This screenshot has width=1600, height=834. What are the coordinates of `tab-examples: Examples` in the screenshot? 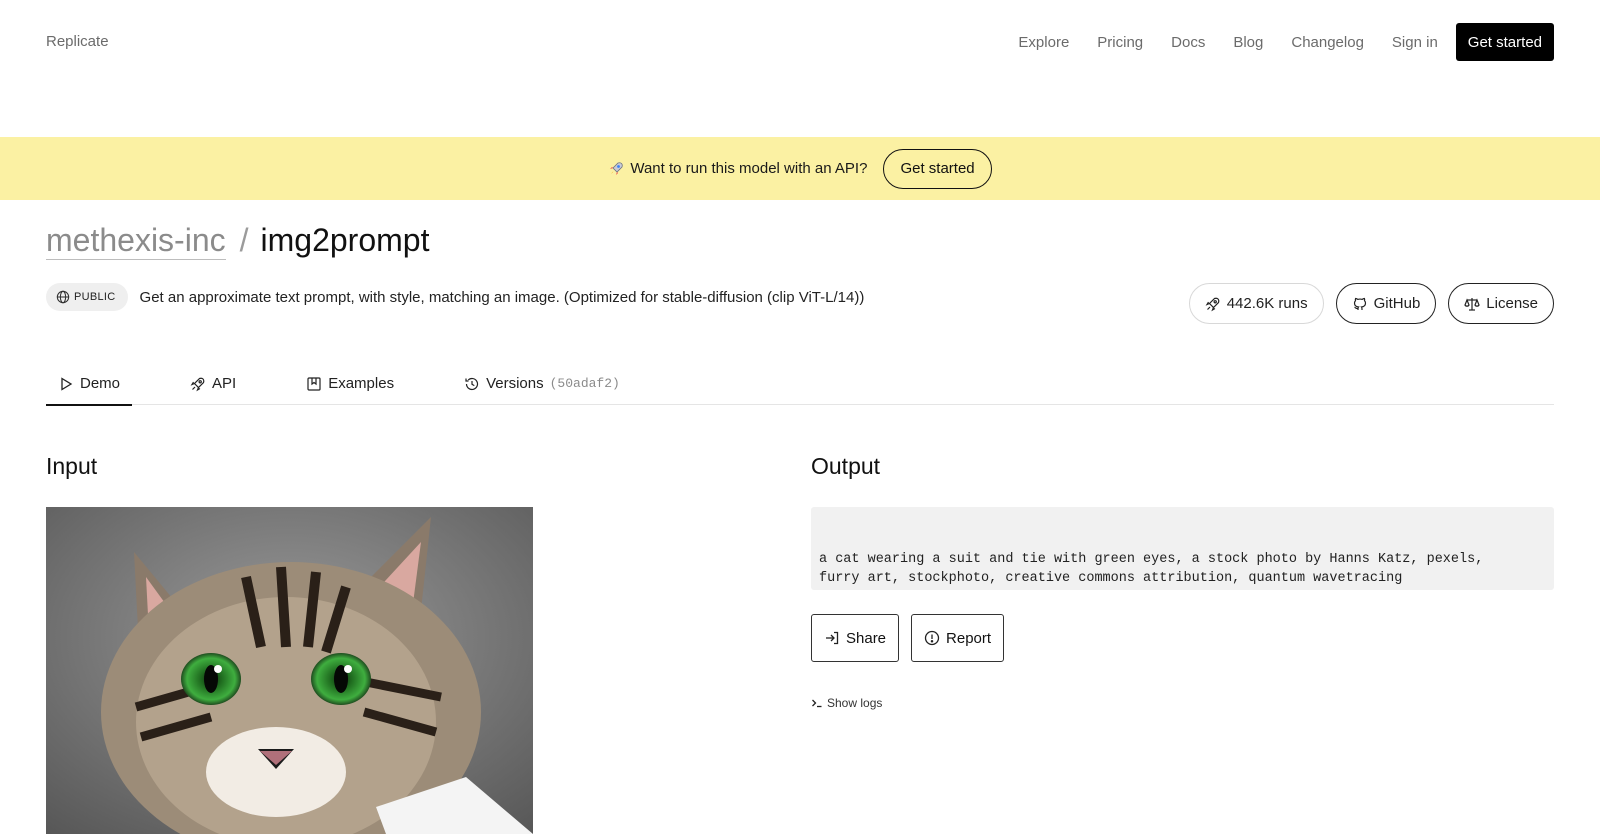 It's located at (350, 383).